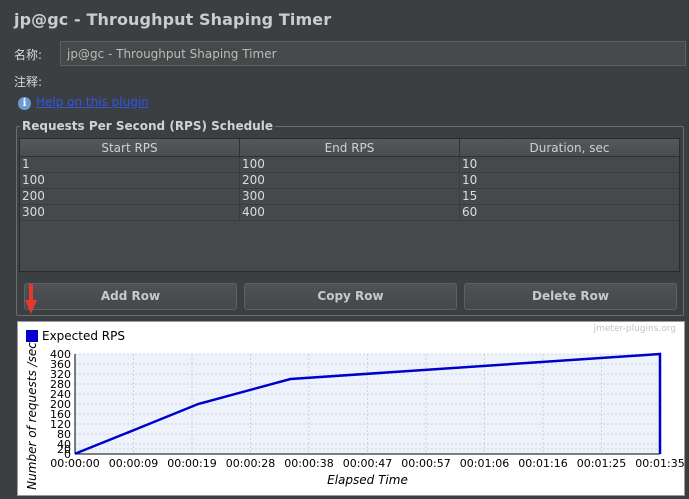 The width and height of the screenshot is (689, 499). I want to click on info-icon: i, so click(24, 103).